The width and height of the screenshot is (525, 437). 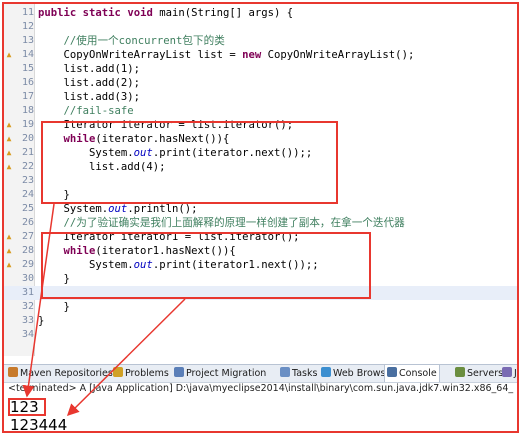 I want to click on tab-console: Console, so click(x=412, y=373).